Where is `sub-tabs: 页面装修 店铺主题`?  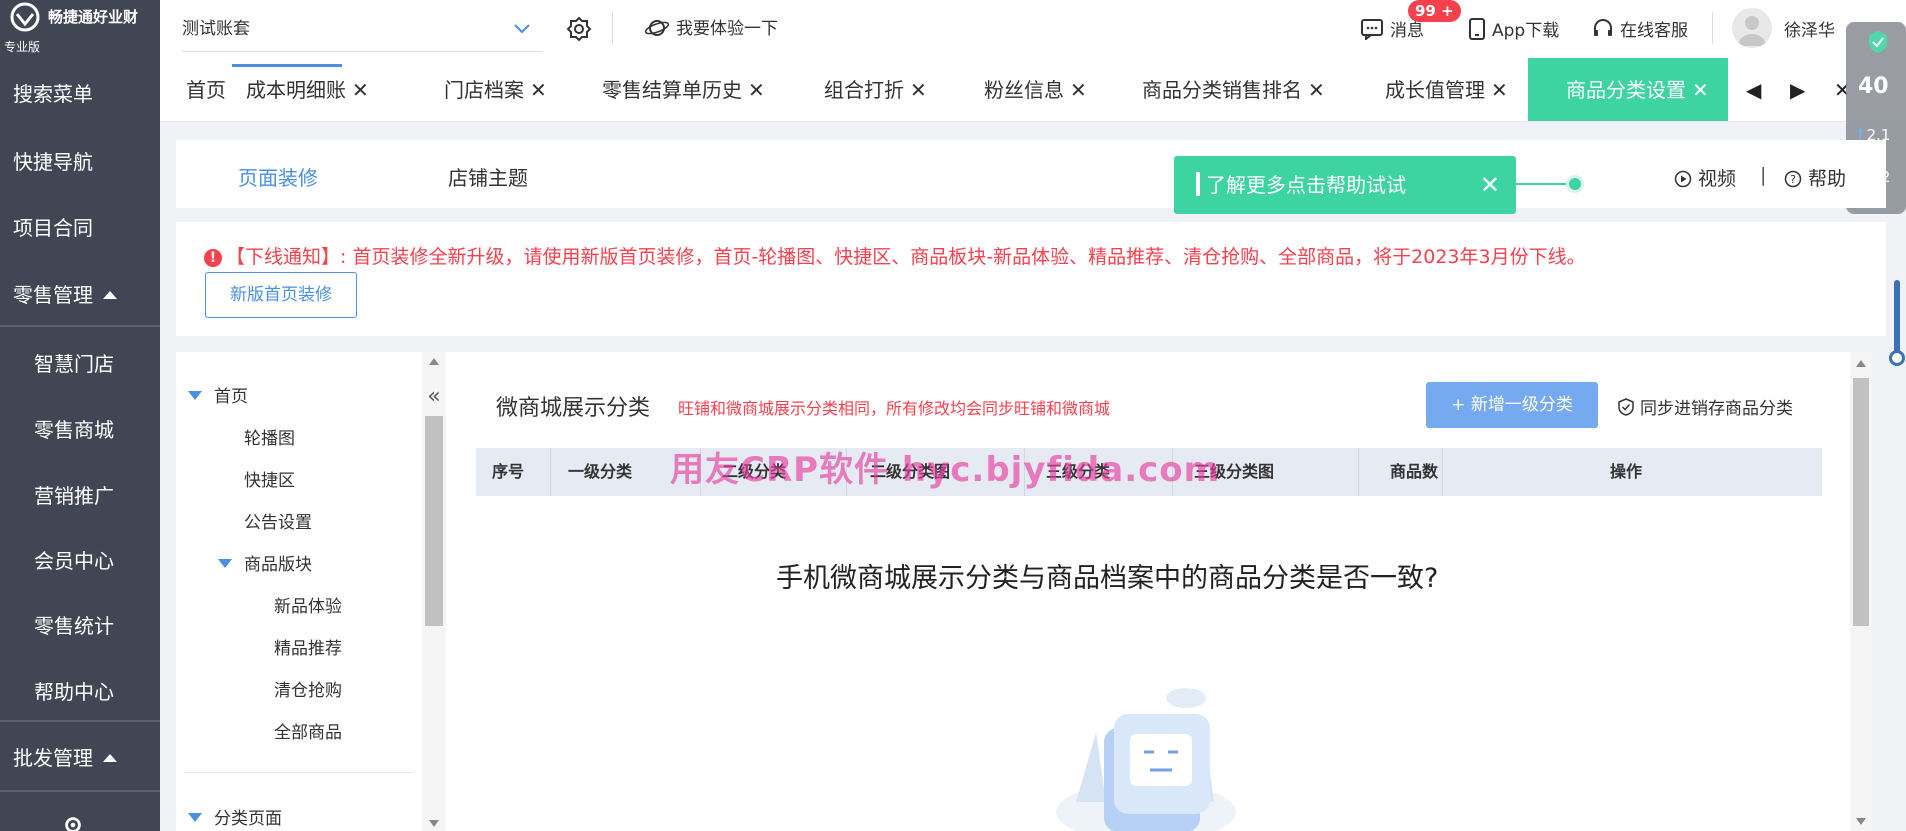 sub-tabs: 页面装修 店铺主题 is located at coordinates (1031, 174).